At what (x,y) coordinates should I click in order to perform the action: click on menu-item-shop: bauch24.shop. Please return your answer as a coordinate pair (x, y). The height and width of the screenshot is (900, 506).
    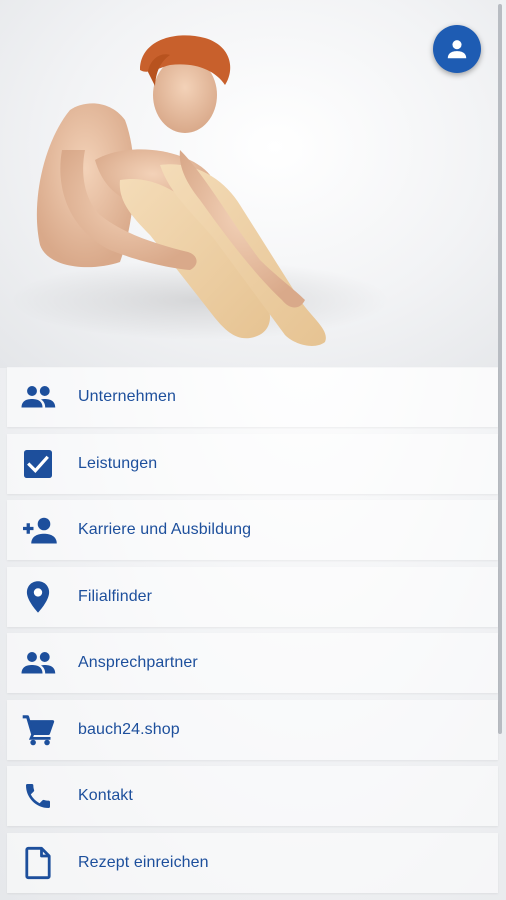
    Looking at the image, I should click on (252, 729).